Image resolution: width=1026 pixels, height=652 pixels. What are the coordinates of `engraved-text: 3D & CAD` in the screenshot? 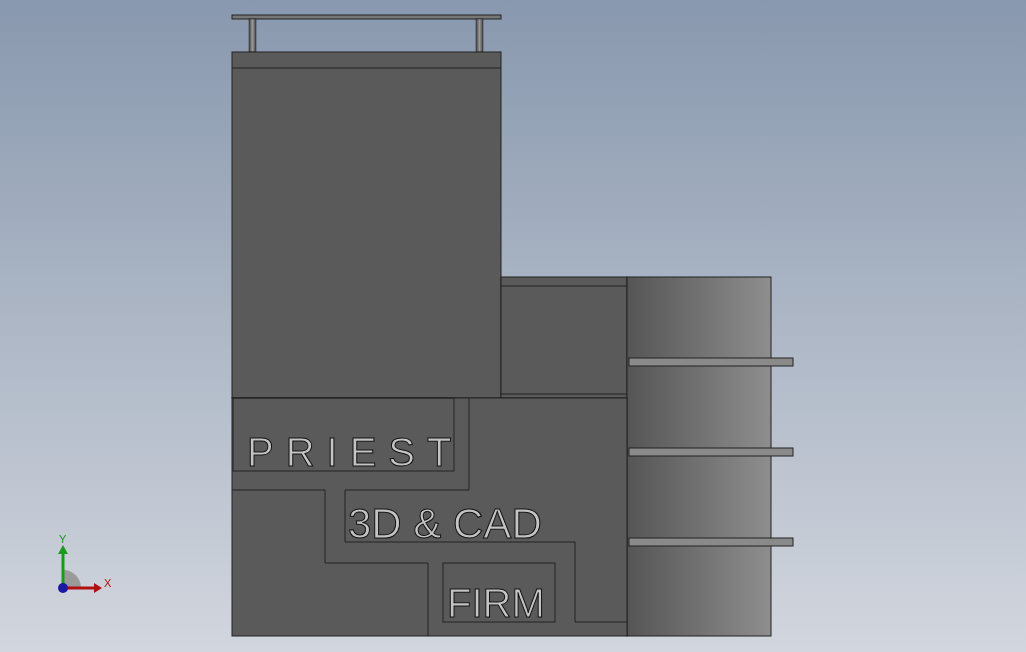 It's located at (445, 523).